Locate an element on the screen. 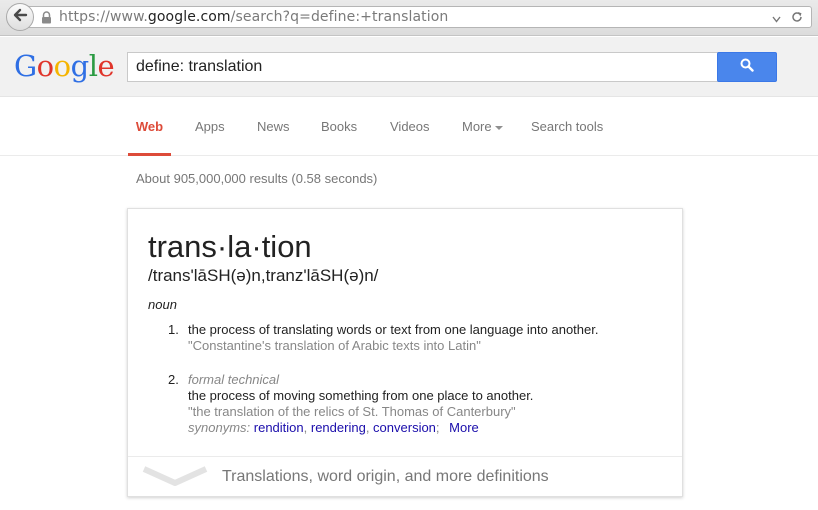  synonym-link: rendition is located at coordinates (279, 427).